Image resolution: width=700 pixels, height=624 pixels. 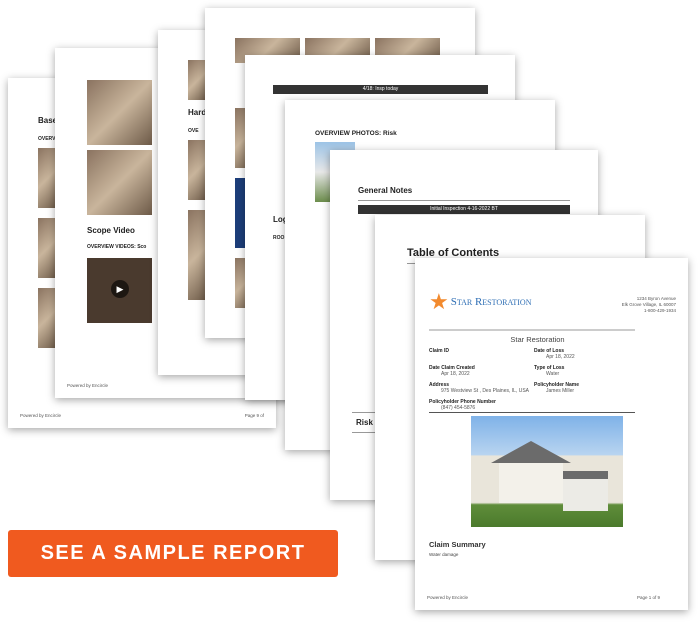 What do you see at coordinates (356, 133) in the screenshot?
I see `page-heading: OVERVIEW PHOTOS: Risk` at bounding box center [356, 133].